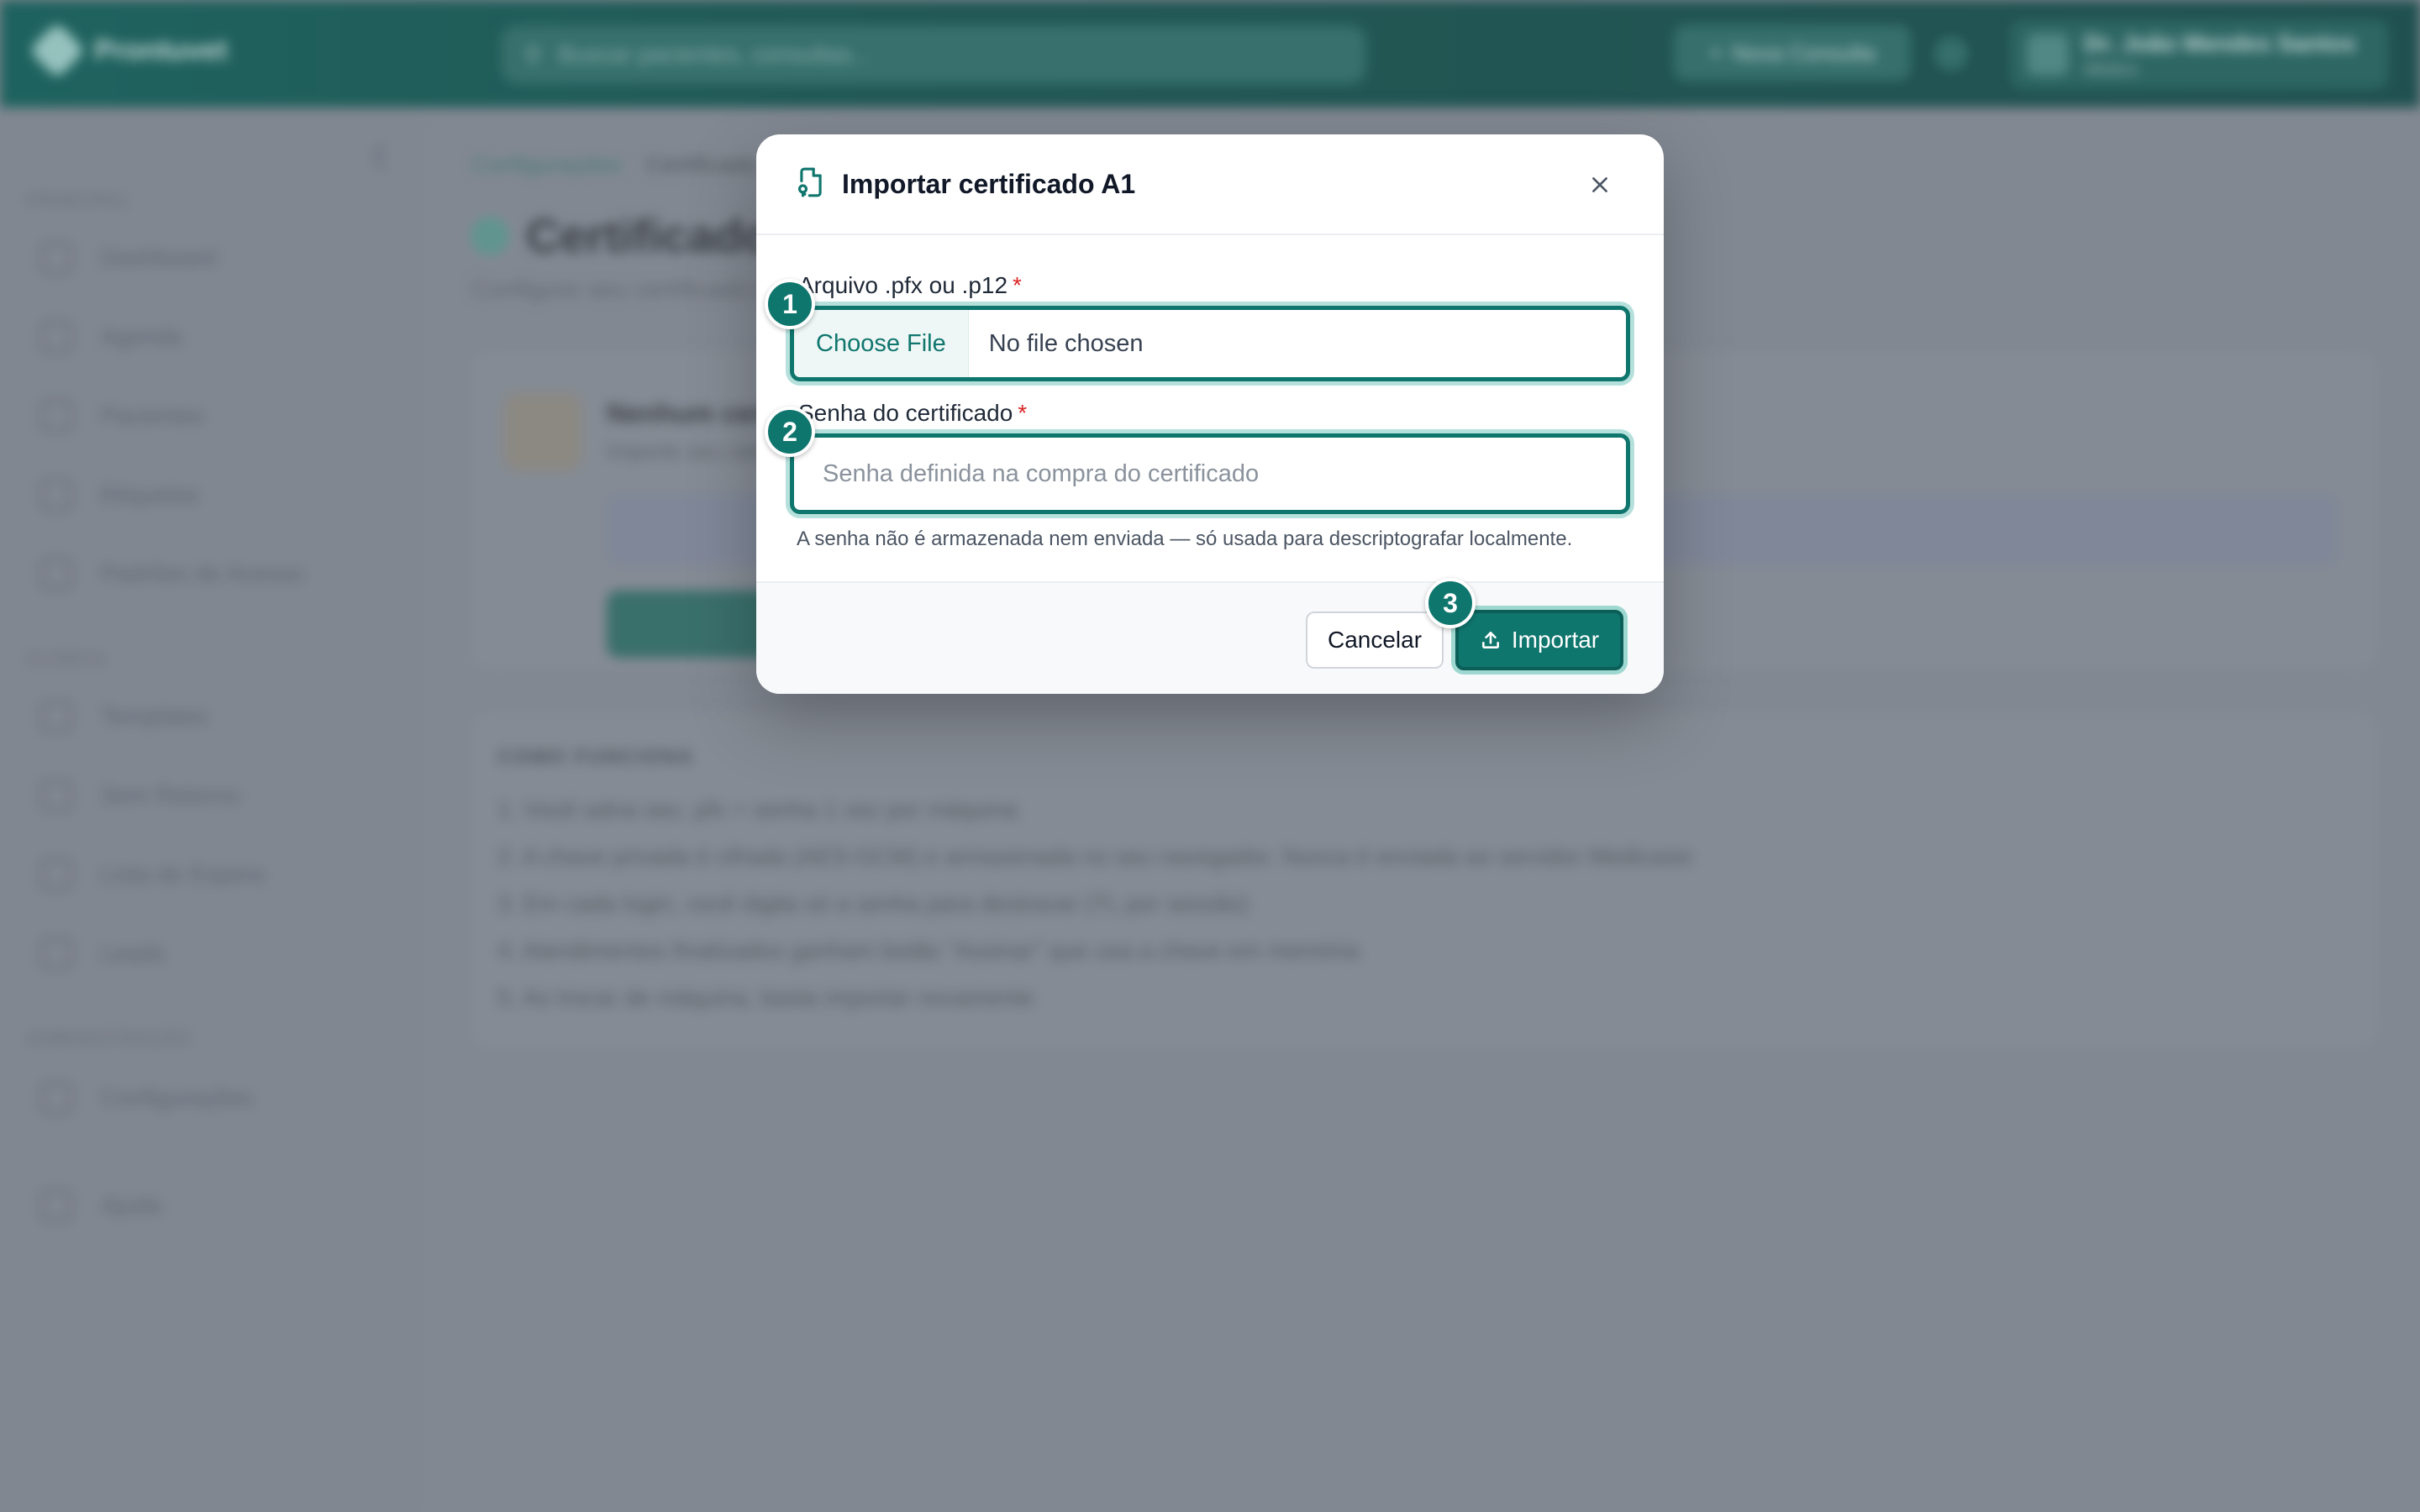 This screenshot has width=2420, height=1512. I want to click on close-icon, so click(1599, 184).